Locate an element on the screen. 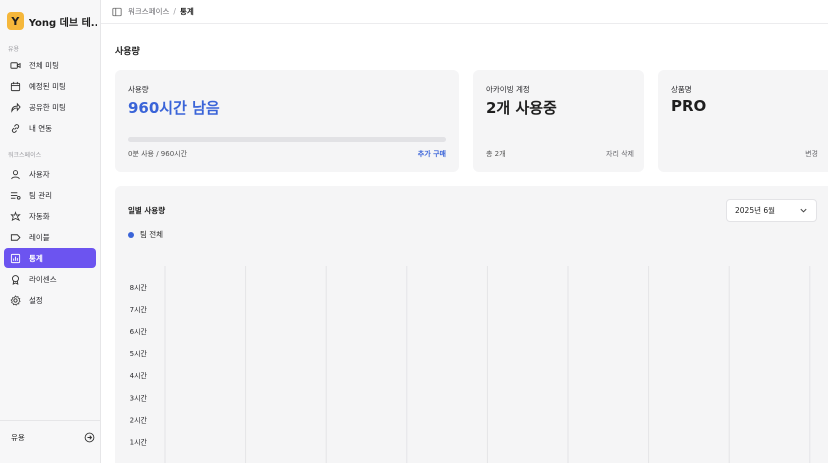 The width and height of the screenshot is (828, 463). sidebar-item-shared-meetings: 공유한 미팅 is located at coordinates (50, 107).